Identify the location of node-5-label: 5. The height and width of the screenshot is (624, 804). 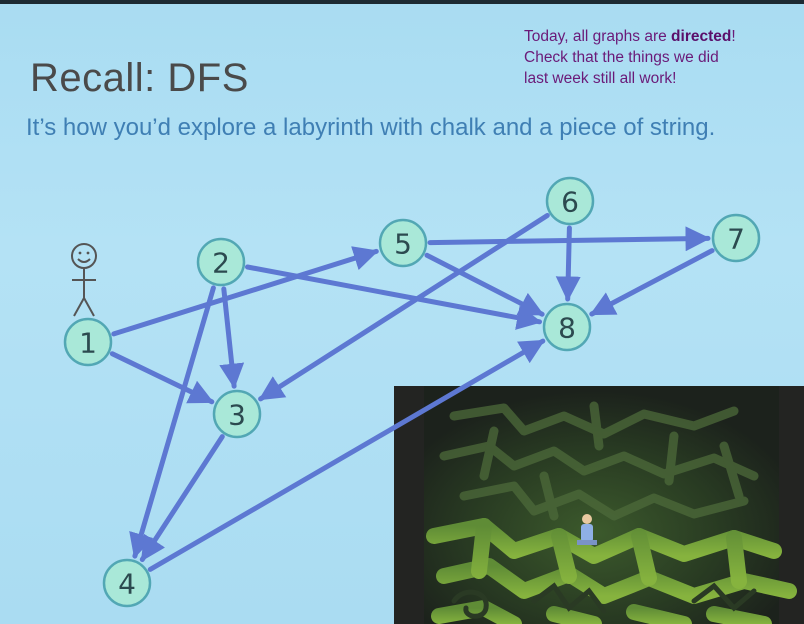
(403, 244).